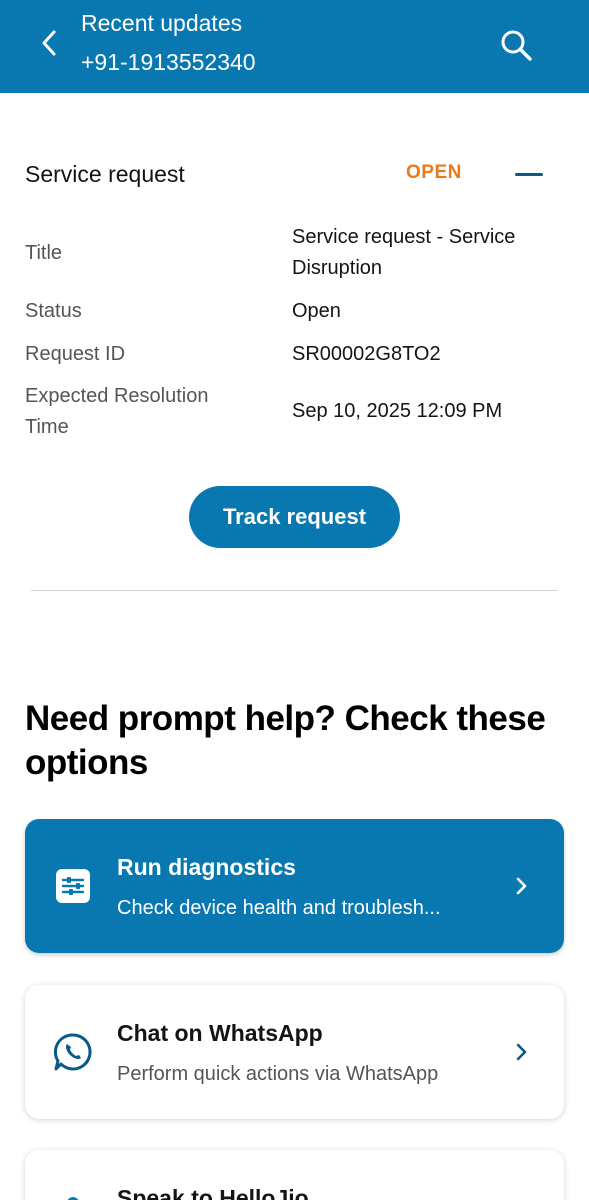 The height and width of the screenshot is (1200, 589). I want to click on track-request-button: Track request, so click(294, 517).